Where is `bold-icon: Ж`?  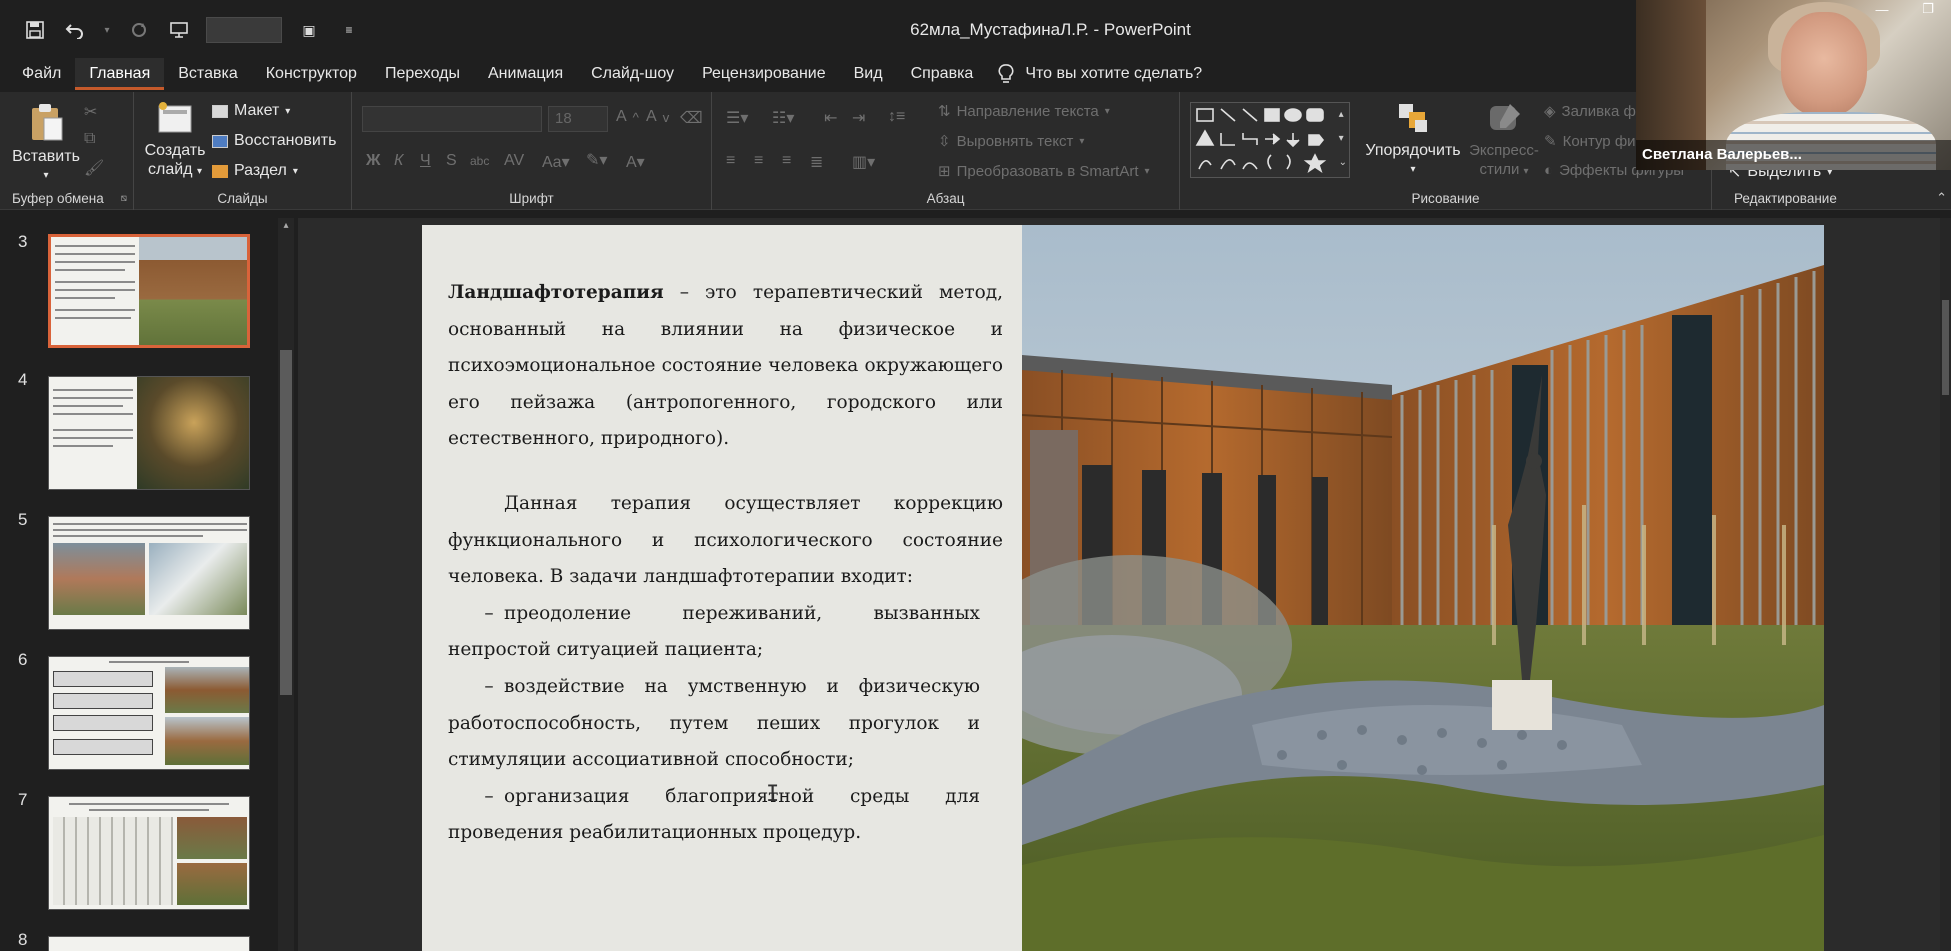 bold-icon: Ж is located at coordinates (373, 161).